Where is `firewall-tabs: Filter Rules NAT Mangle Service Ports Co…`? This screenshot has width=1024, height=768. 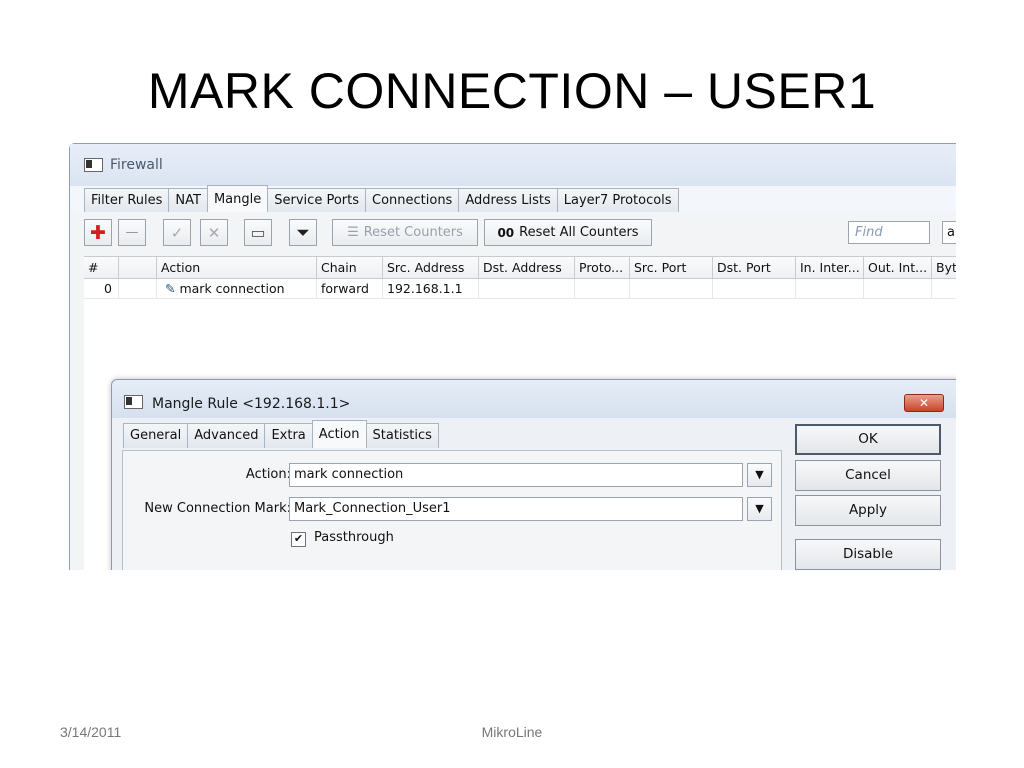 firewall-tabs: Filter Rules NAT Mangle Service Ports Co… is located at coordinates (381, 199).